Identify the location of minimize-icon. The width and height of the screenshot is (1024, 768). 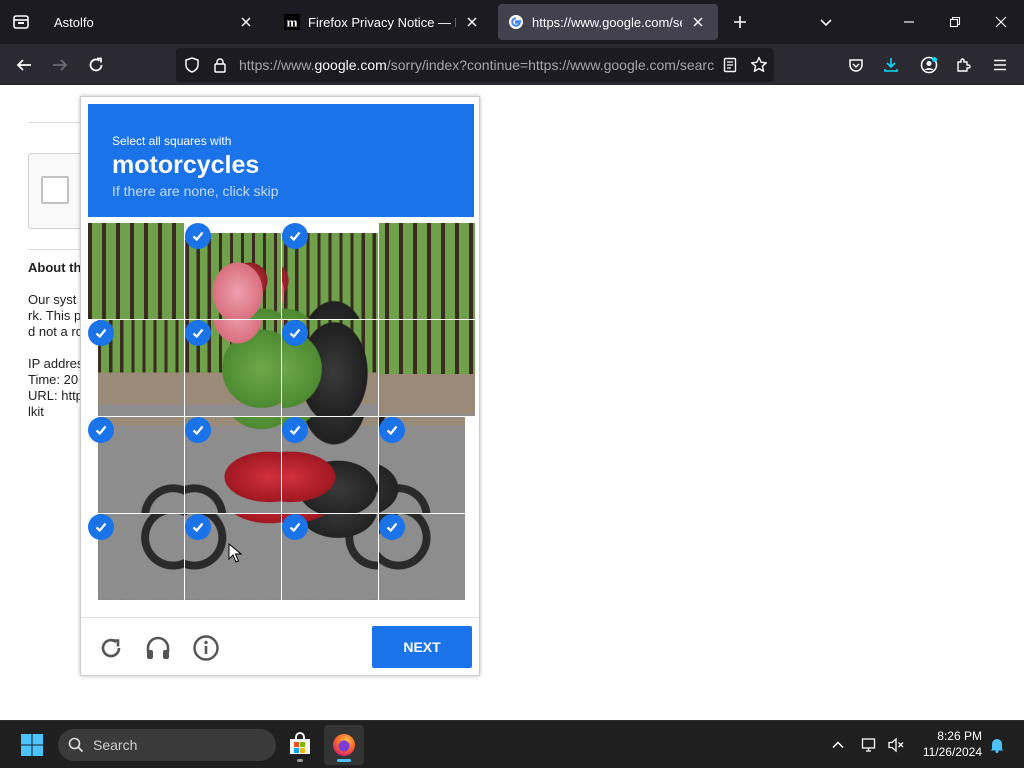
(909, 22).